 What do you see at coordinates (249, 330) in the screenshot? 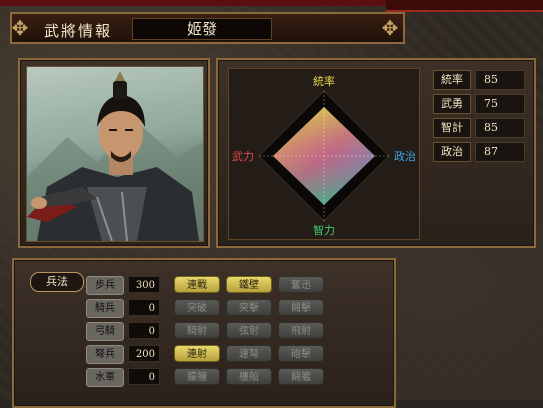
I see `skill-button: 弦射` at bounding box center [249, 330].